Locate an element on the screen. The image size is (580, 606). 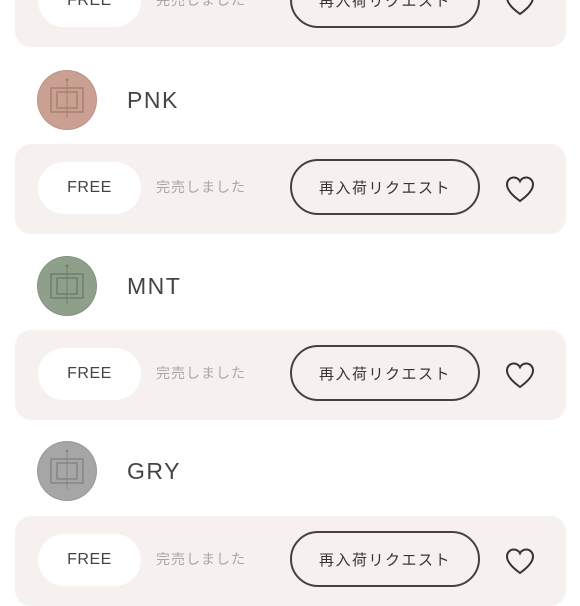
color-name: MNT is located at coordinates (154, 286).